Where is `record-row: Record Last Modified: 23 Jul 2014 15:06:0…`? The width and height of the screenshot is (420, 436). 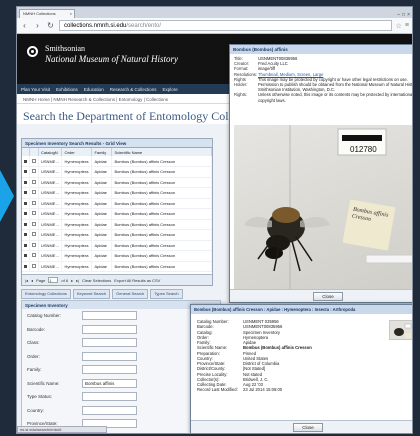
record-row: Record Last Modified: 23 Jul 2014 15:06:0… is located at coordinates (304, 390).